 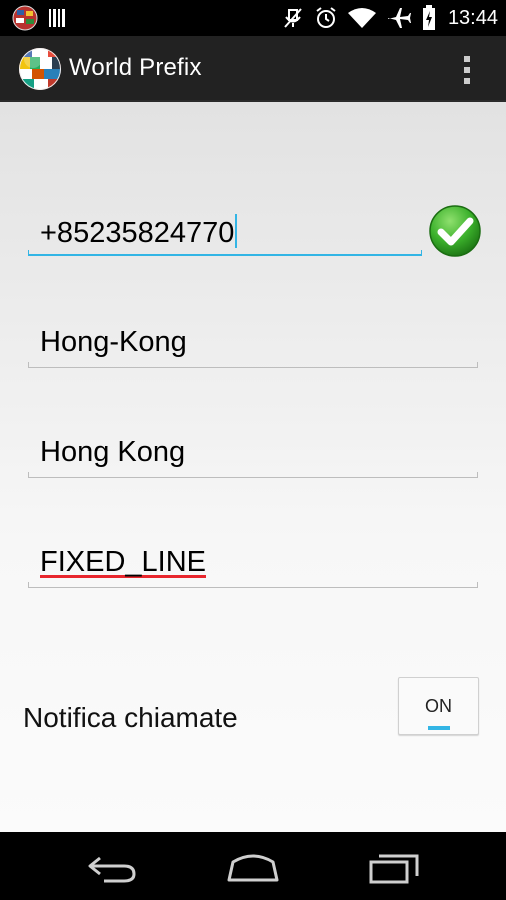 I want to click on action-bar: World Prefix, so click(x=253, y=69).